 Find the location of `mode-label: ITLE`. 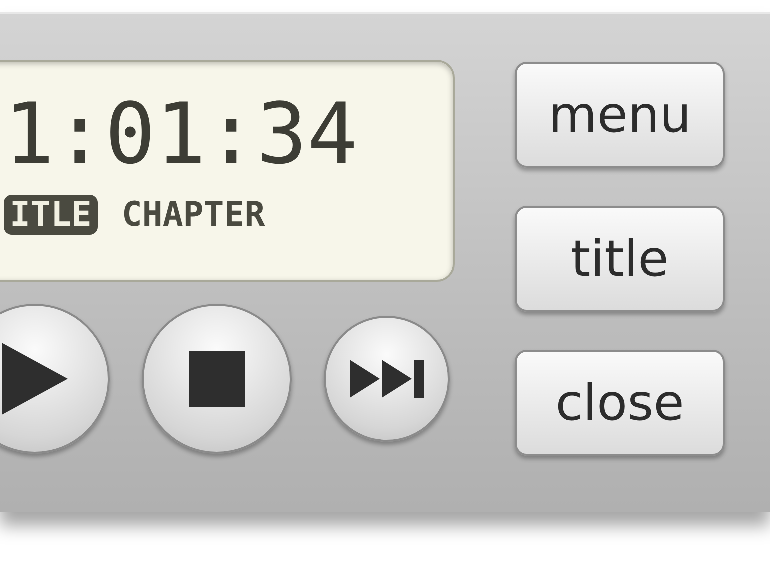

mode-label: ITLE is located at coordinates (51, 214).